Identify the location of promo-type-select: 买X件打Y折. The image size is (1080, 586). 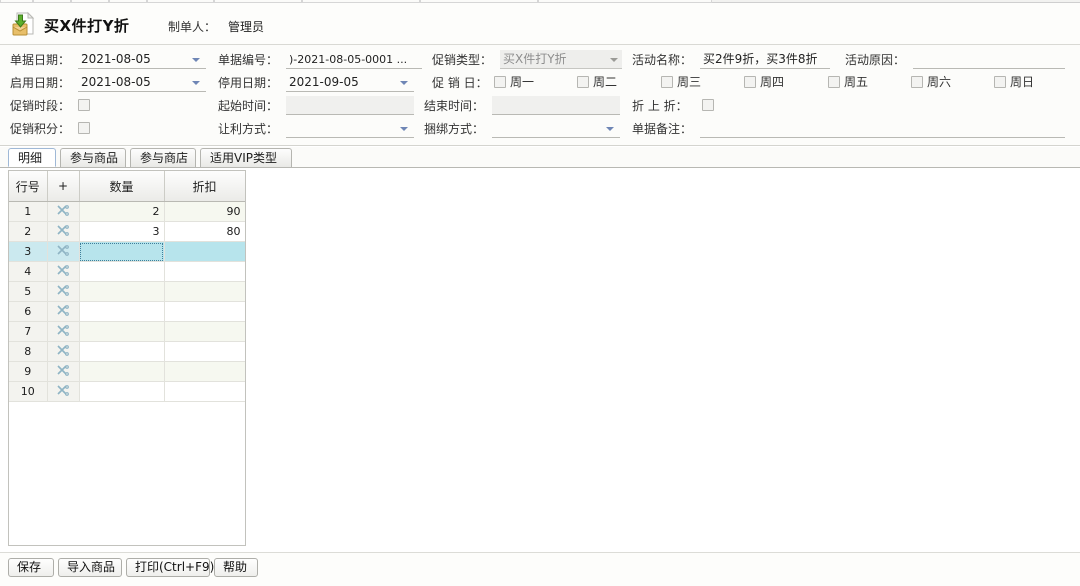
(561, 59).